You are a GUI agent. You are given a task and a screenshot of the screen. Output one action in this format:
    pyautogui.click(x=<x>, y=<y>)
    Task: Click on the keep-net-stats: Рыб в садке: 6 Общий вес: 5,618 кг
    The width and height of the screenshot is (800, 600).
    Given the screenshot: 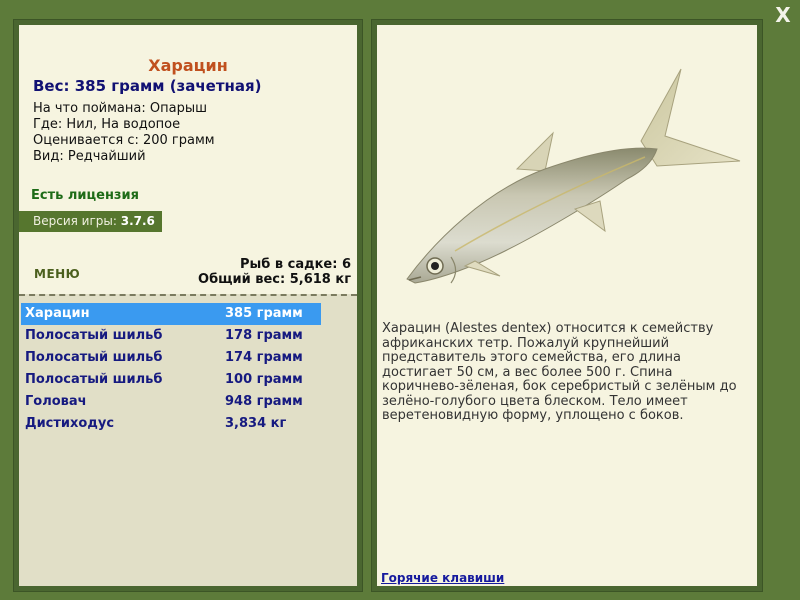 What is the action you would take?
    pyautogui.click(x=274, y=272)
    